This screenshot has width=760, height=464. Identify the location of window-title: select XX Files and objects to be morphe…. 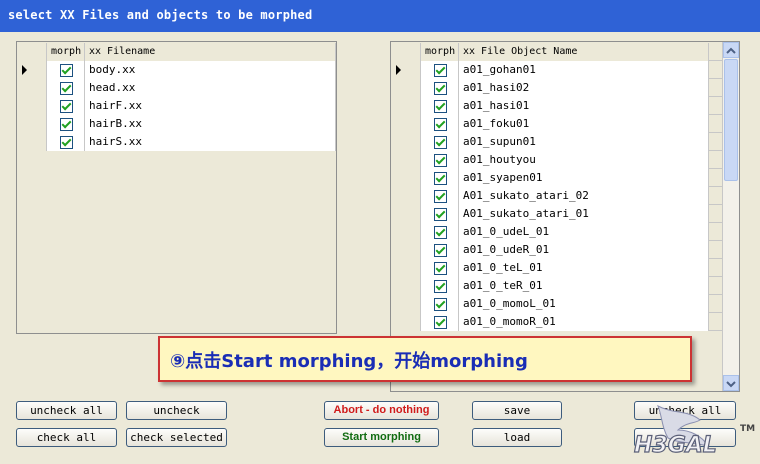
(160, 15).